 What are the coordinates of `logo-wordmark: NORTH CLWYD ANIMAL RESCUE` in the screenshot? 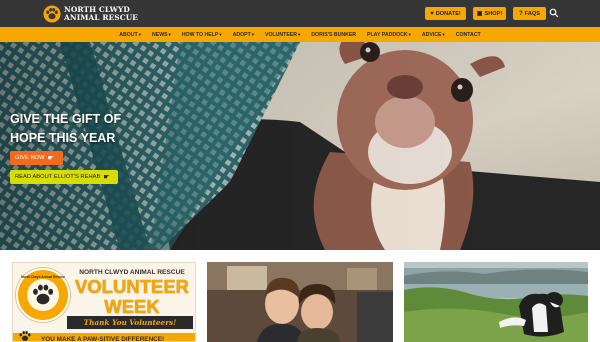 It's located at (101, 14).